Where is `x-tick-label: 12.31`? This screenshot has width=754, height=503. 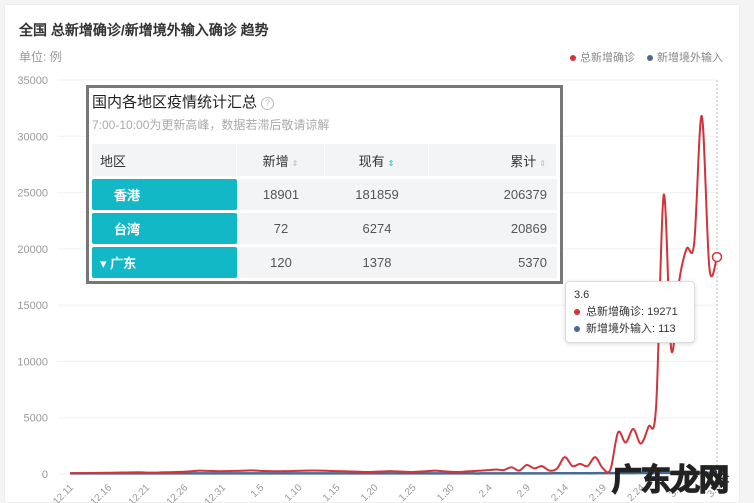
x-tick-label: 12.31 is located at coordinates (216, 492).